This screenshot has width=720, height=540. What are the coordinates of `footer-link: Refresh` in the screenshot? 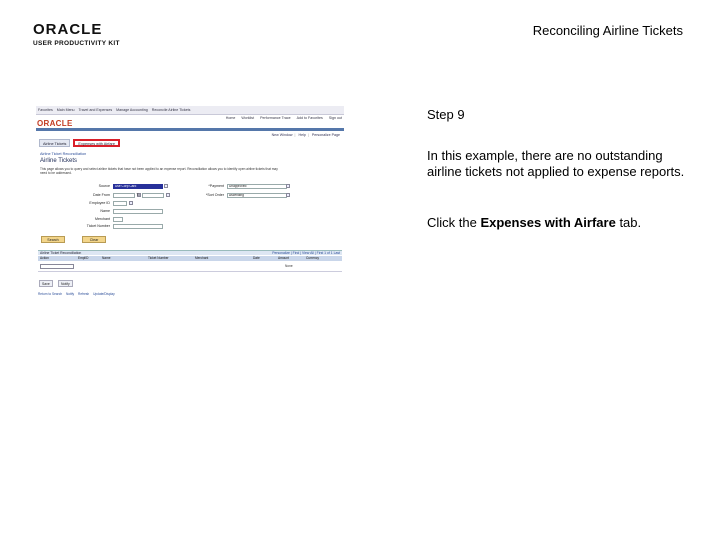 It's located at (83, 294).